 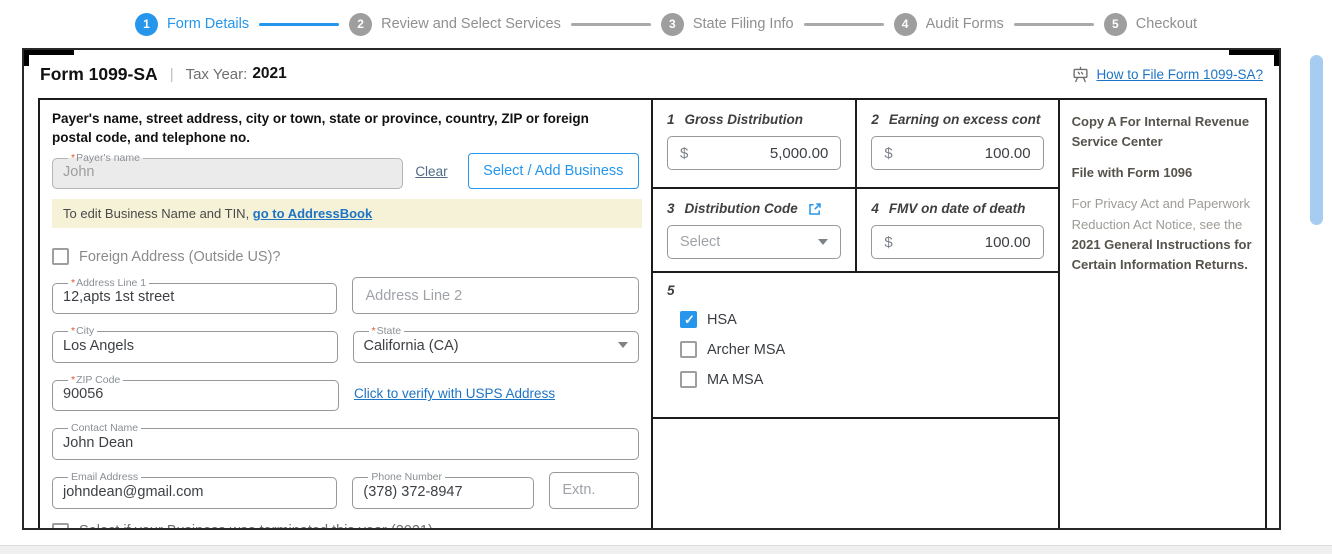 What do you see at coordinates (85, 331) in the screenshot?
I see `city-label: City` at bounding box center [85, 331].